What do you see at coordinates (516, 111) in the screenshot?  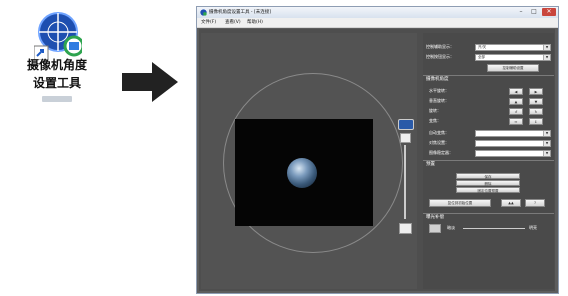 I see `rotate-ccw-button: ↺` at bounding box center [516, 111].